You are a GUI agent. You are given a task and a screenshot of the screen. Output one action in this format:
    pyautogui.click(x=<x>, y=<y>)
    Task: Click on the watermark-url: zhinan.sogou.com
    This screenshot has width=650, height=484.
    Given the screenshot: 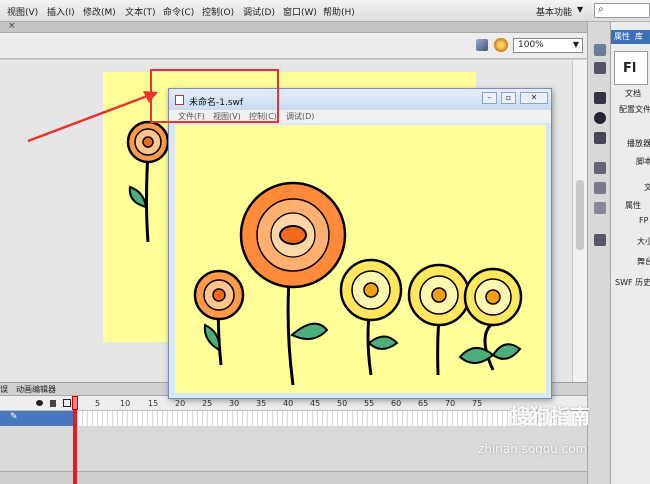 What is the action you would take?
    pyautogui.click(x=533, y=449)
    